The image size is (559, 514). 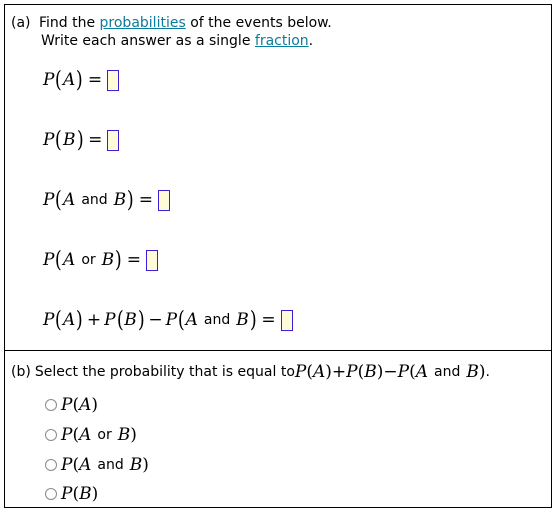 What do you see at coordinates (113, 140) in the screenshot?
I see `answer-input-p-b` at bounding box center [113, 140].